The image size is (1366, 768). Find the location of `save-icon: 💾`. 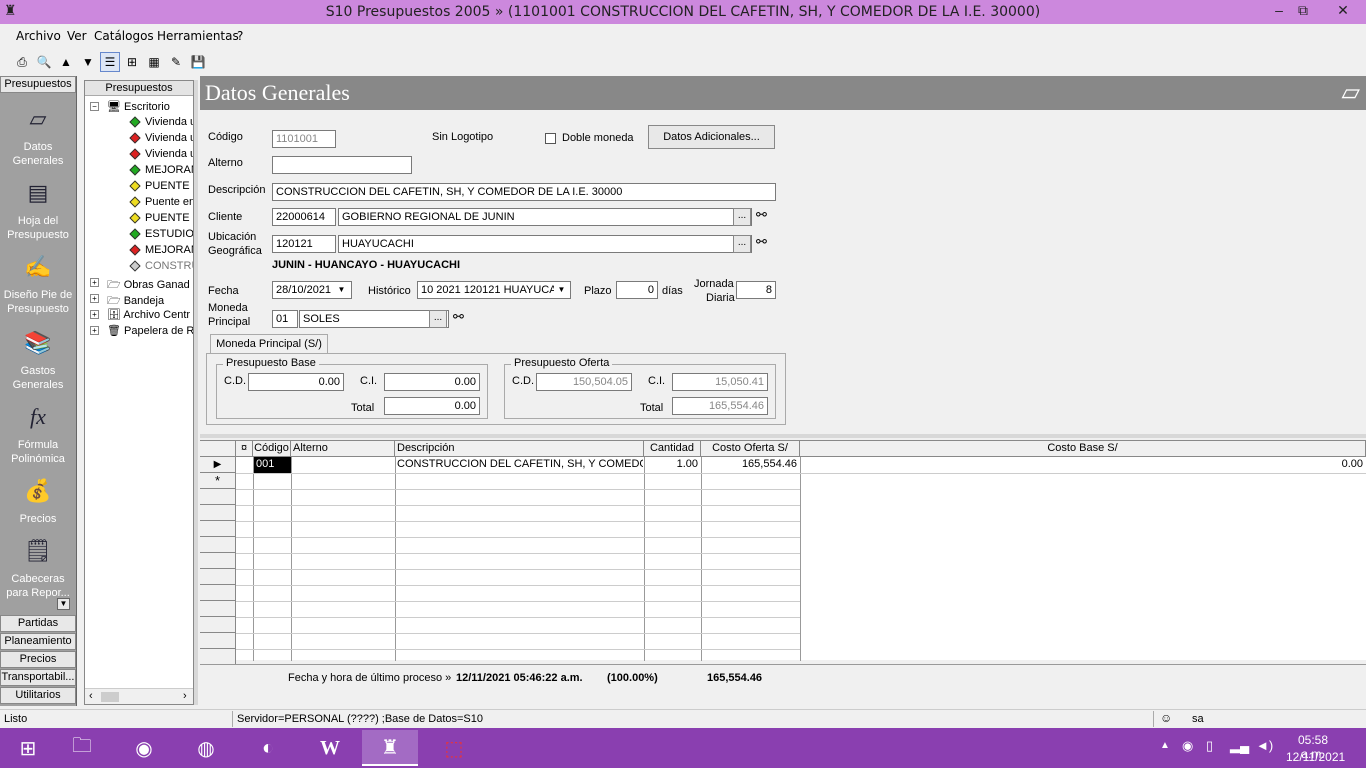

save-icon: 💾 is located at coordinates (198, 62).